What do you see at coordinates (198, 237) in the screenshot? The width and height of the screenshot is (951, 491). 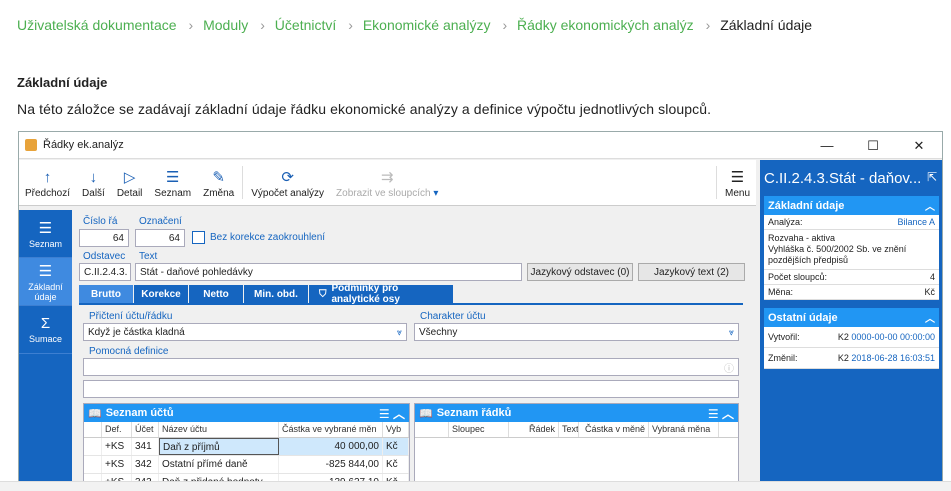 I see `no-rounding-checkbox` at bounding box center [198, 237].